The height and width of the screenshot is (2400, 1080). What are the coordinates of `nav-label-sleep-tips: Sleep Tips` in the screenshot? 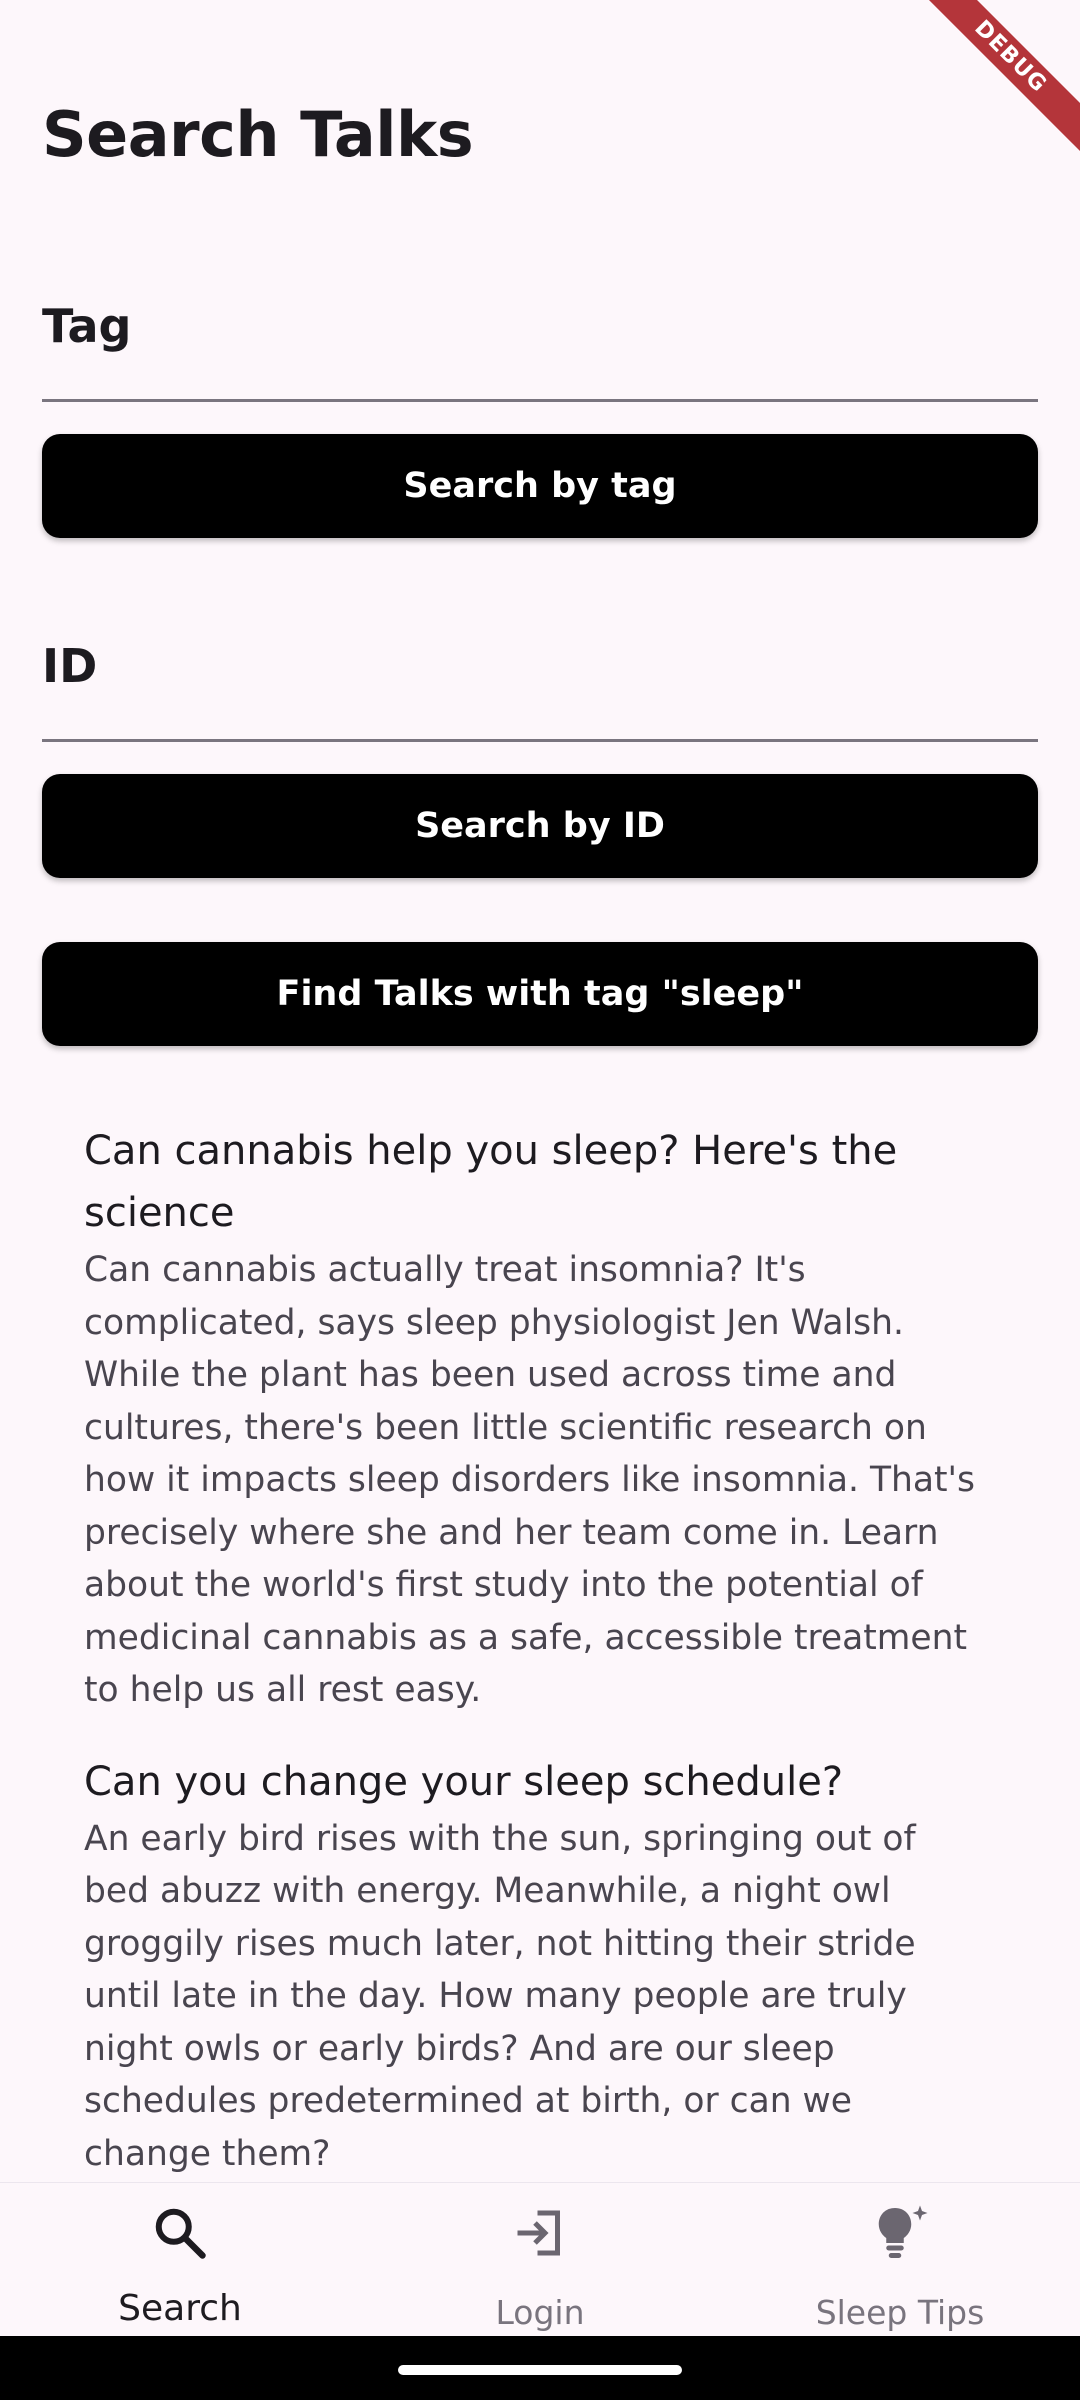 It's located at (900, 2312).